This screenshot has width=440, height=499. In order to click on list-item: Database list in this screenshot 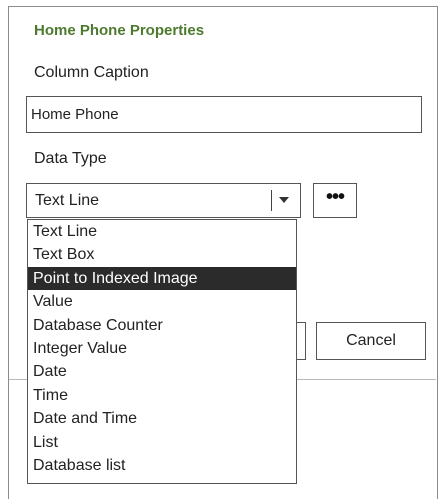, I will do `click(162, 465)`.